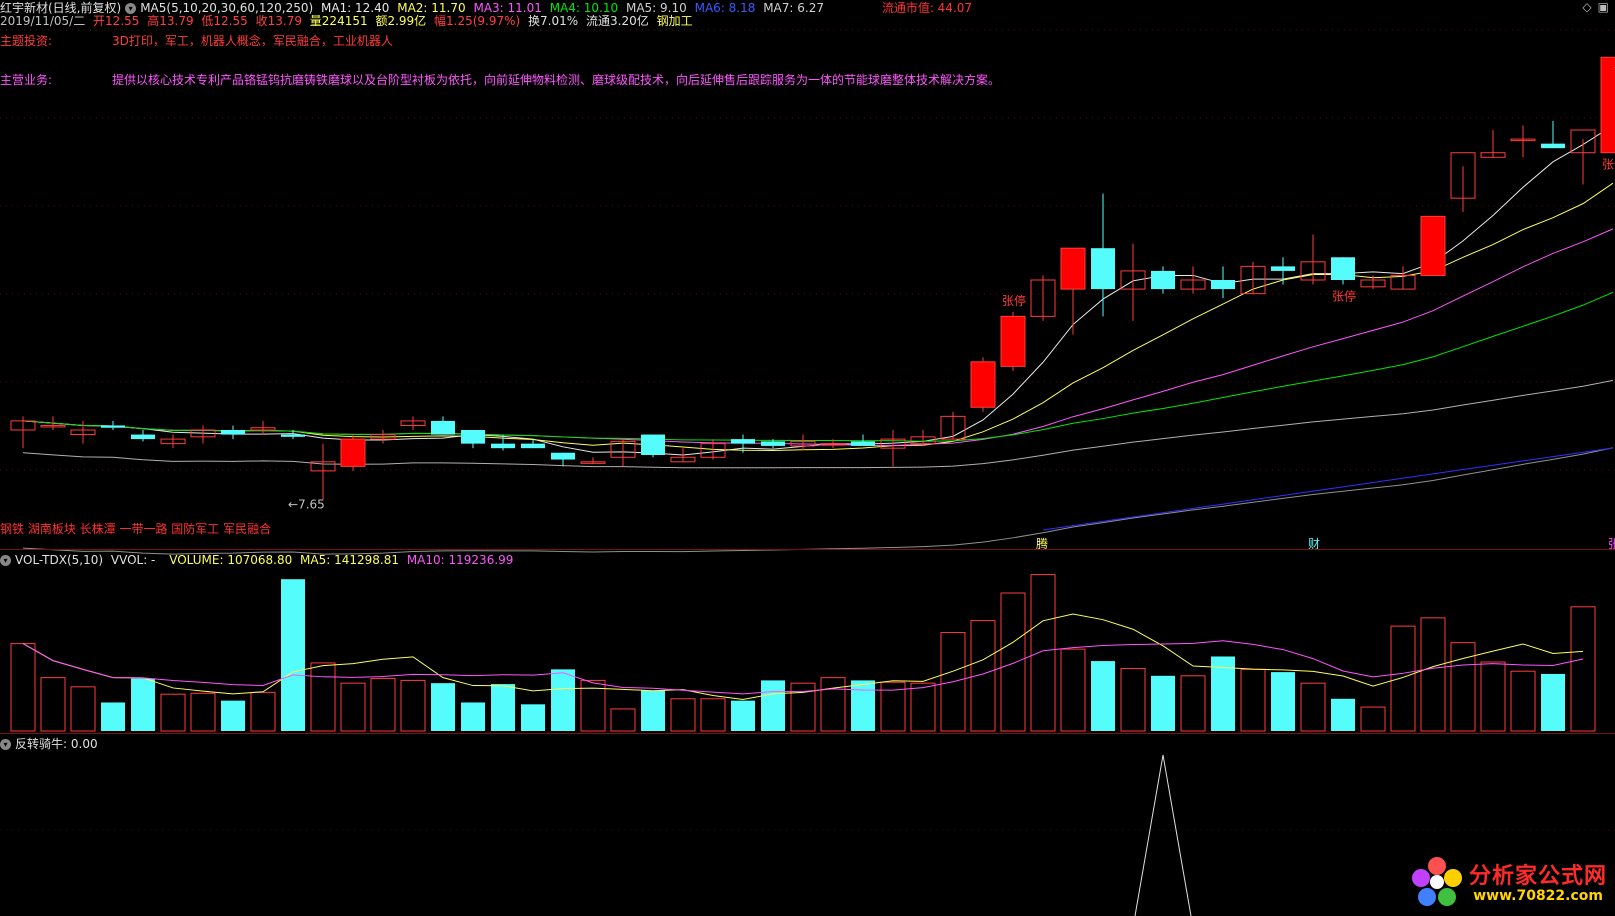 The image size is (1615, 916). I want to click on volume-ma5: MA5: 141298.81, so click(349, 560).